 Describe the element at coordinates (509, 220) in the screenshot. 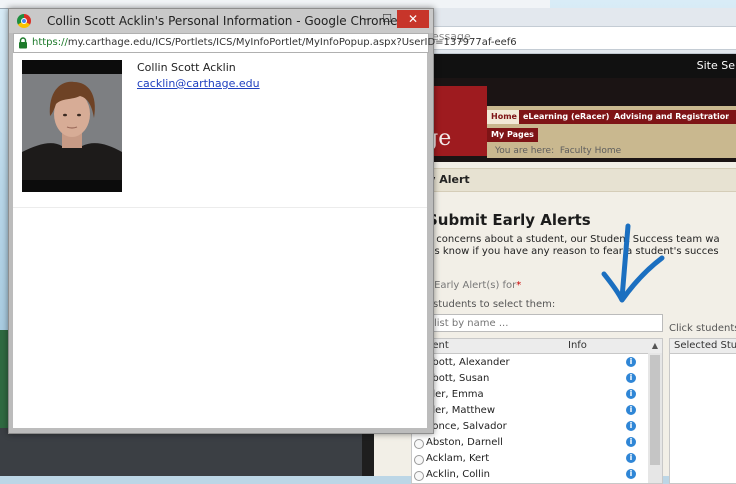

I see `section-title: Submit Early Alerts` at that location.